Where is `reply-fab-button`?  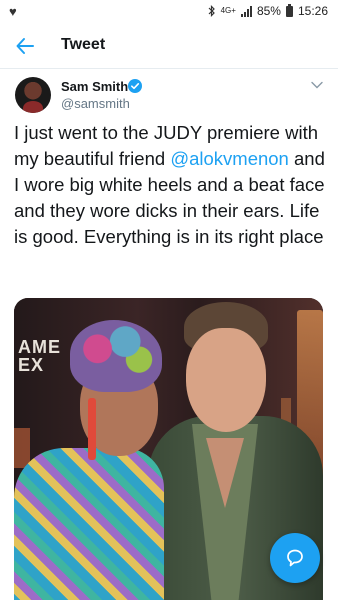 reply-fab-button is located at coordinates (295, 558).